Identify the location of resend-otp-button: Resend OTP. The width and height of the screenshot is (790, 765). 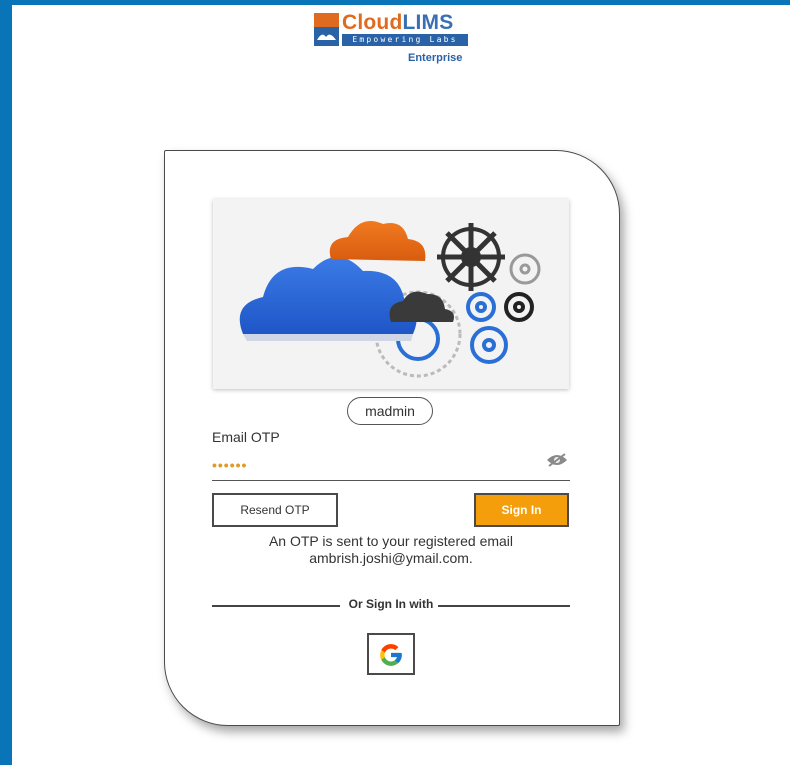
(275, 510).